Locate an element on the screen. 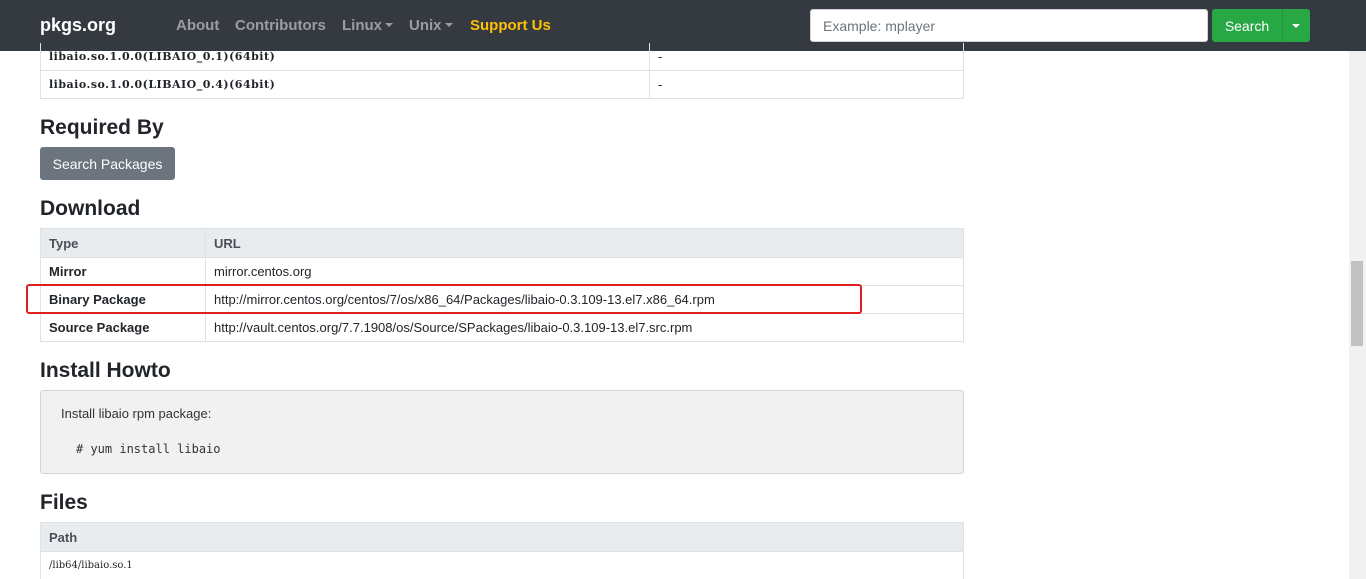 Image resolution: width=1366 pixels, height=579 pixels. search-button: Search is located at coordinates (1247, 25).